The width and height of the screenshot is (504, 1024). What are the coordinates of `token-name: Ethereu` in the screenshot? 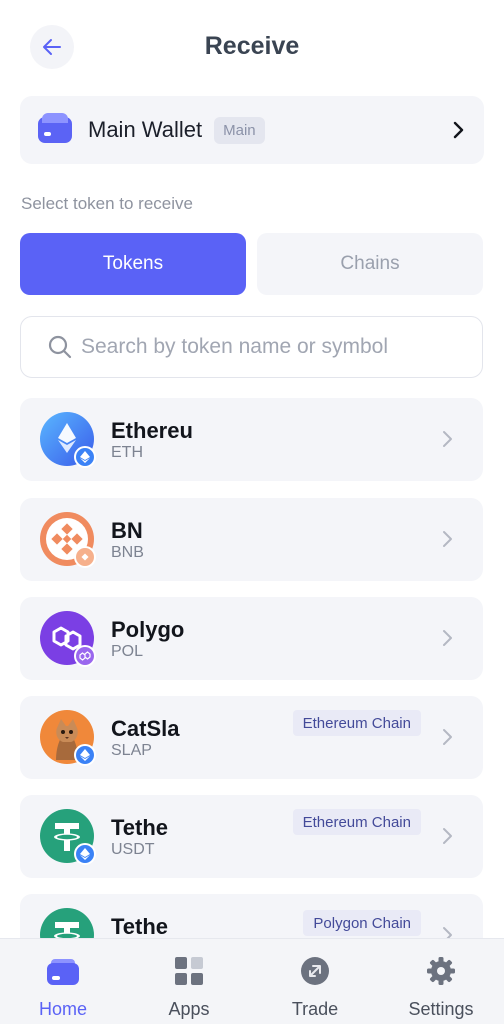 It's located at (152, 430).